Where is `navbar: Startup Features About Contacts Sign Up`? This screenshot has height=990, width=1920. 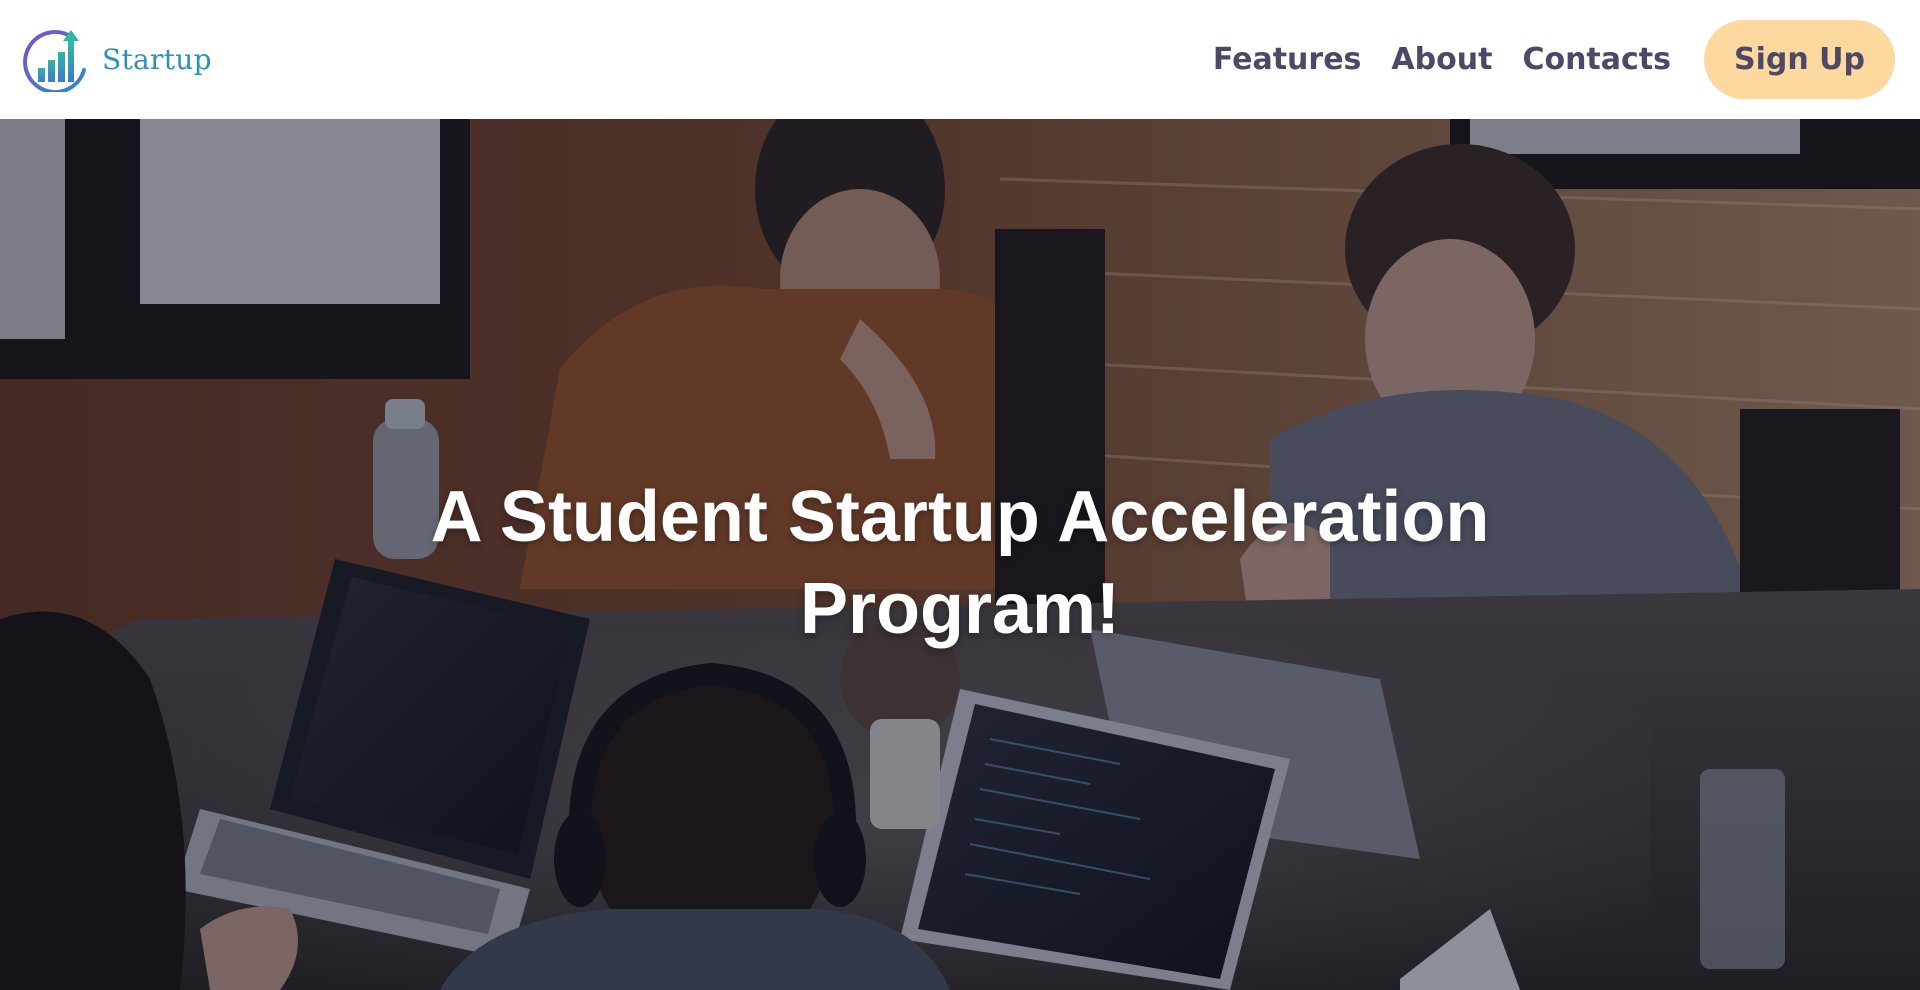 navbar: Startup Features About Contacts Sign Up is located at coordinates (960, 59).